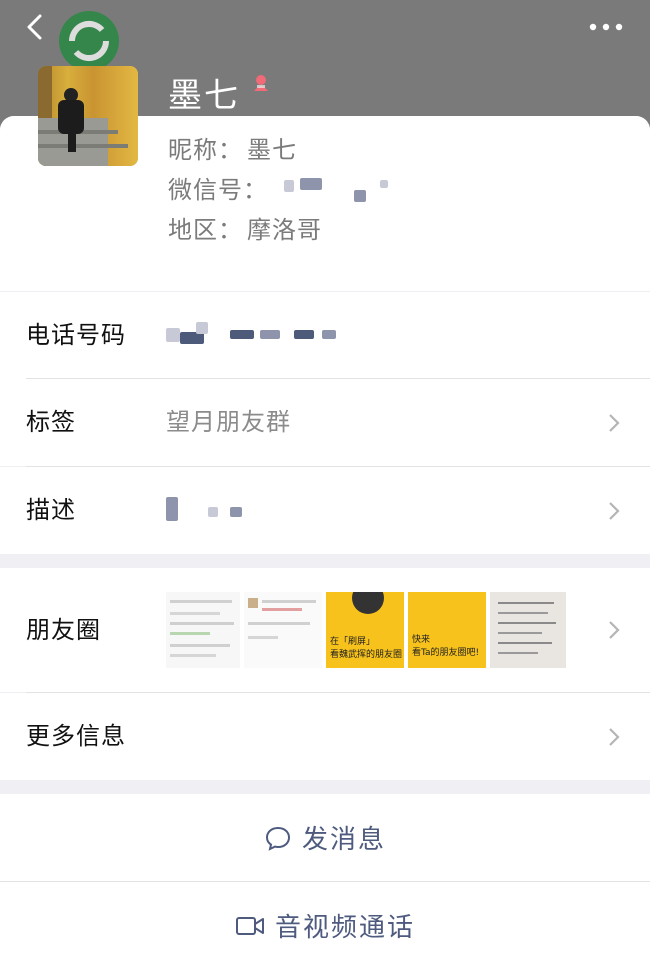 The height and width of the screenshot is (964, 650). I want to click on thumb-caption: 快来, so click(421, 640).